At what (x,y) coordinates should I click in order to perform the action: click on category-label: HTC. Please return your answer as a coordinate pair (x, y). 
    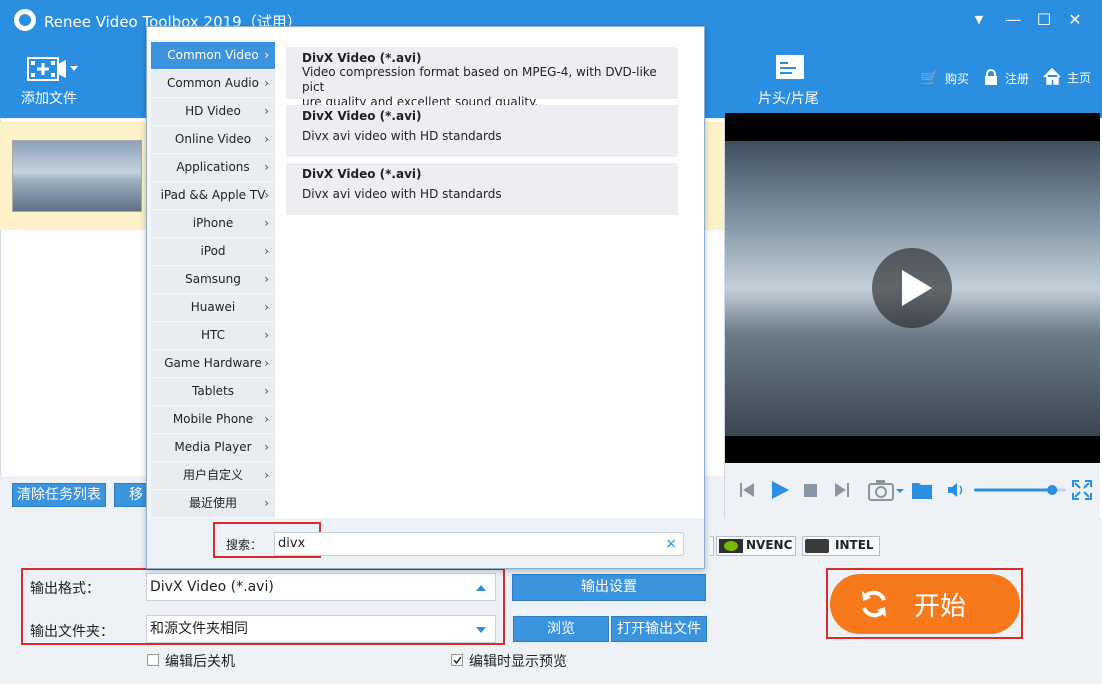
    Looking at the image, I should click on (213, 335).